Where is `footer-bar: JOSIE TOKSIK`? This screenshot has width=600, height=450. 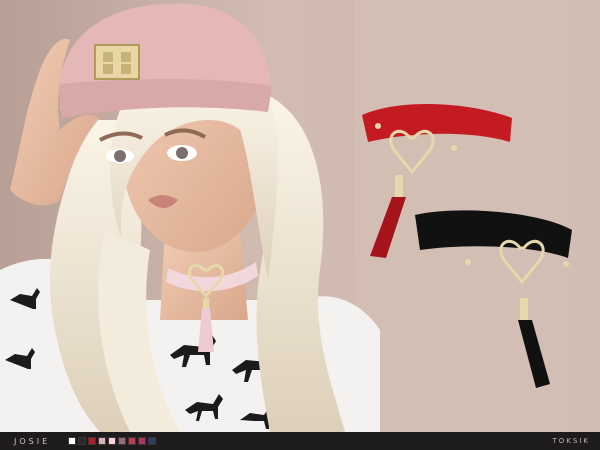 footer-bar: JOSIE TOKSIK is located at coordinates (300, 441).